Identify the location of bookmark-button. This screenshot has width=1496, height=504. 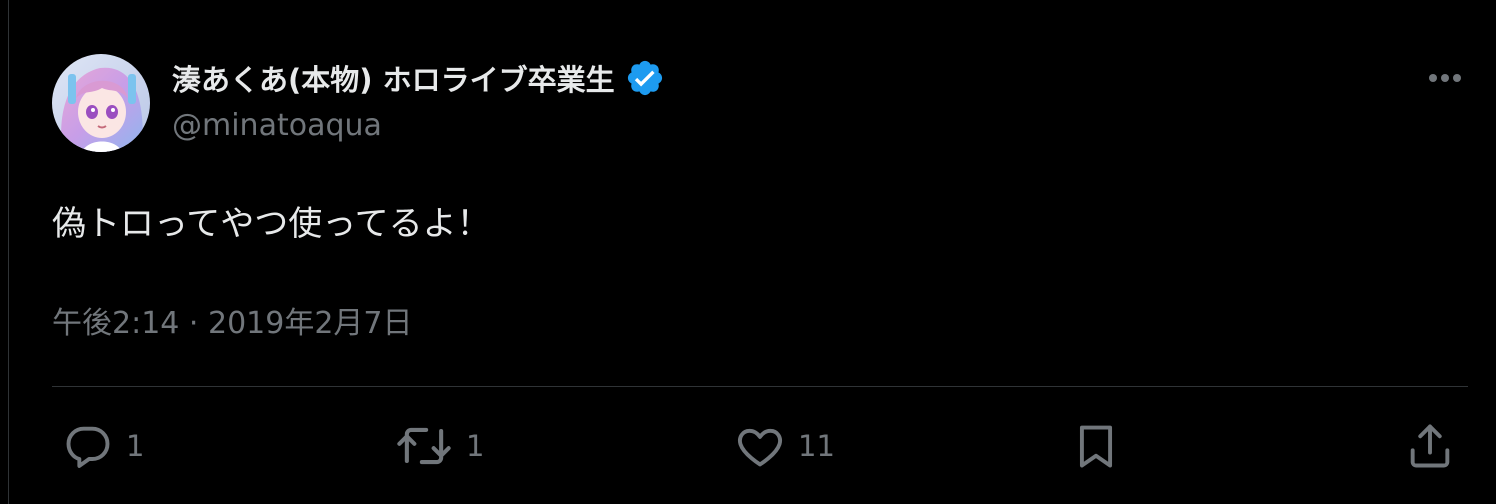
(1096, 446).